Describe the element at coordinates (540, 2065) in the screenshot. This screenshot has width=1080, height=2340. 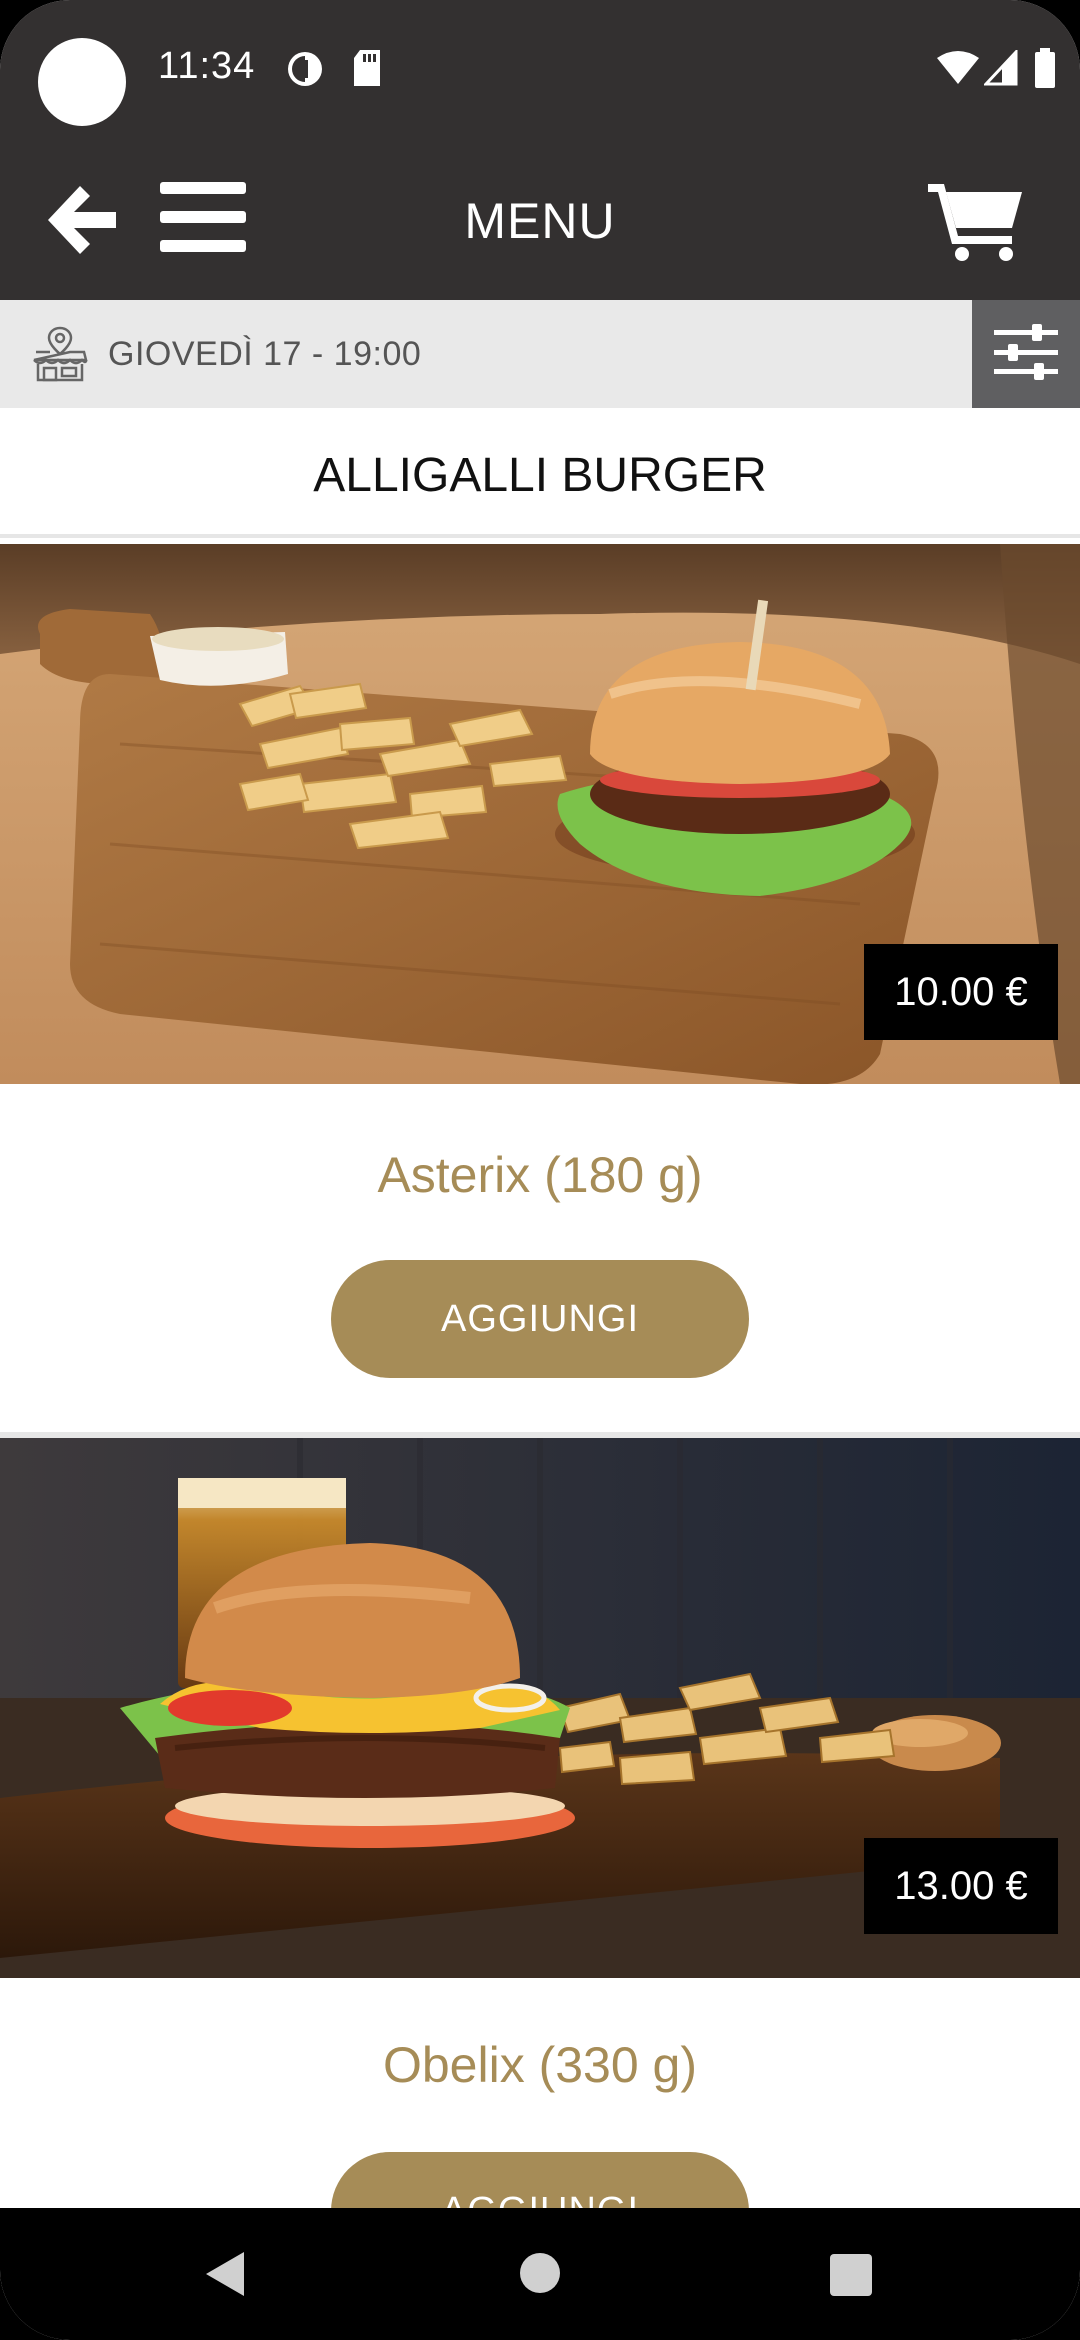
I see `product-name: Obelix (330 g)` at that location.